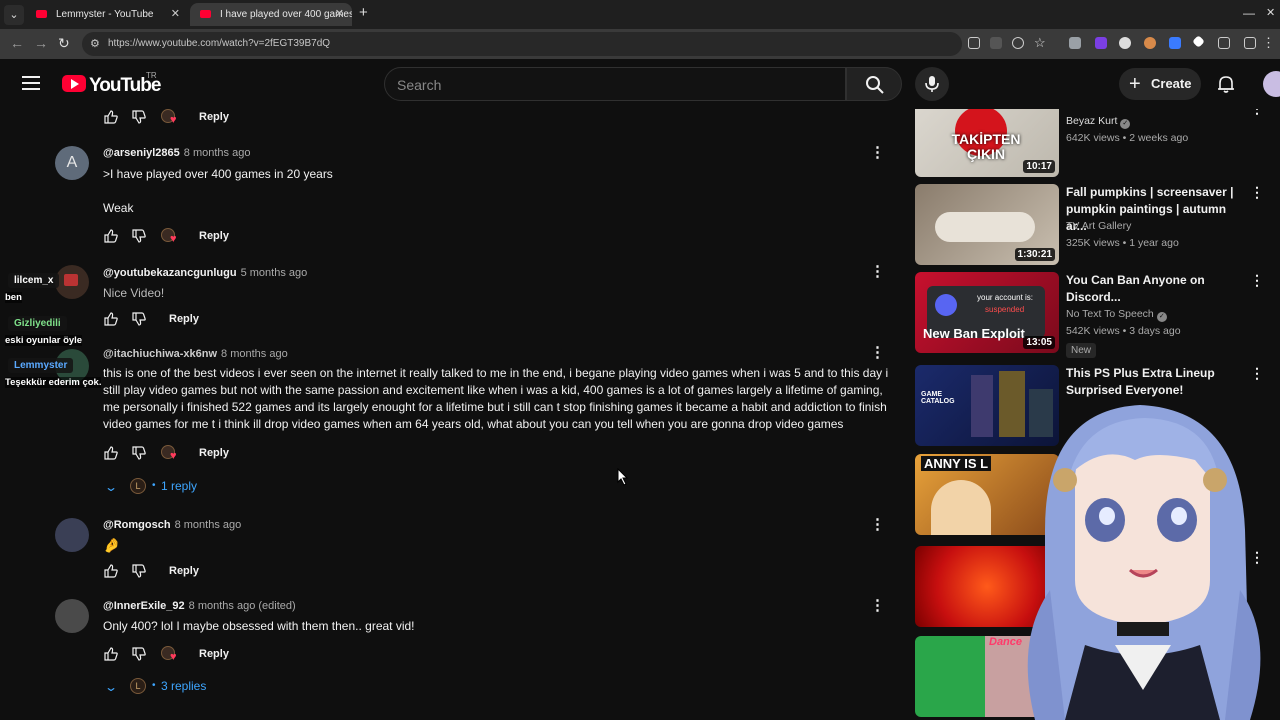 The height and width of the screenshot is (720, 1280). Describe the element at coordinates (141, 153) in the screenshot. I see `comment-handle: @arseniyl2865` at that location.